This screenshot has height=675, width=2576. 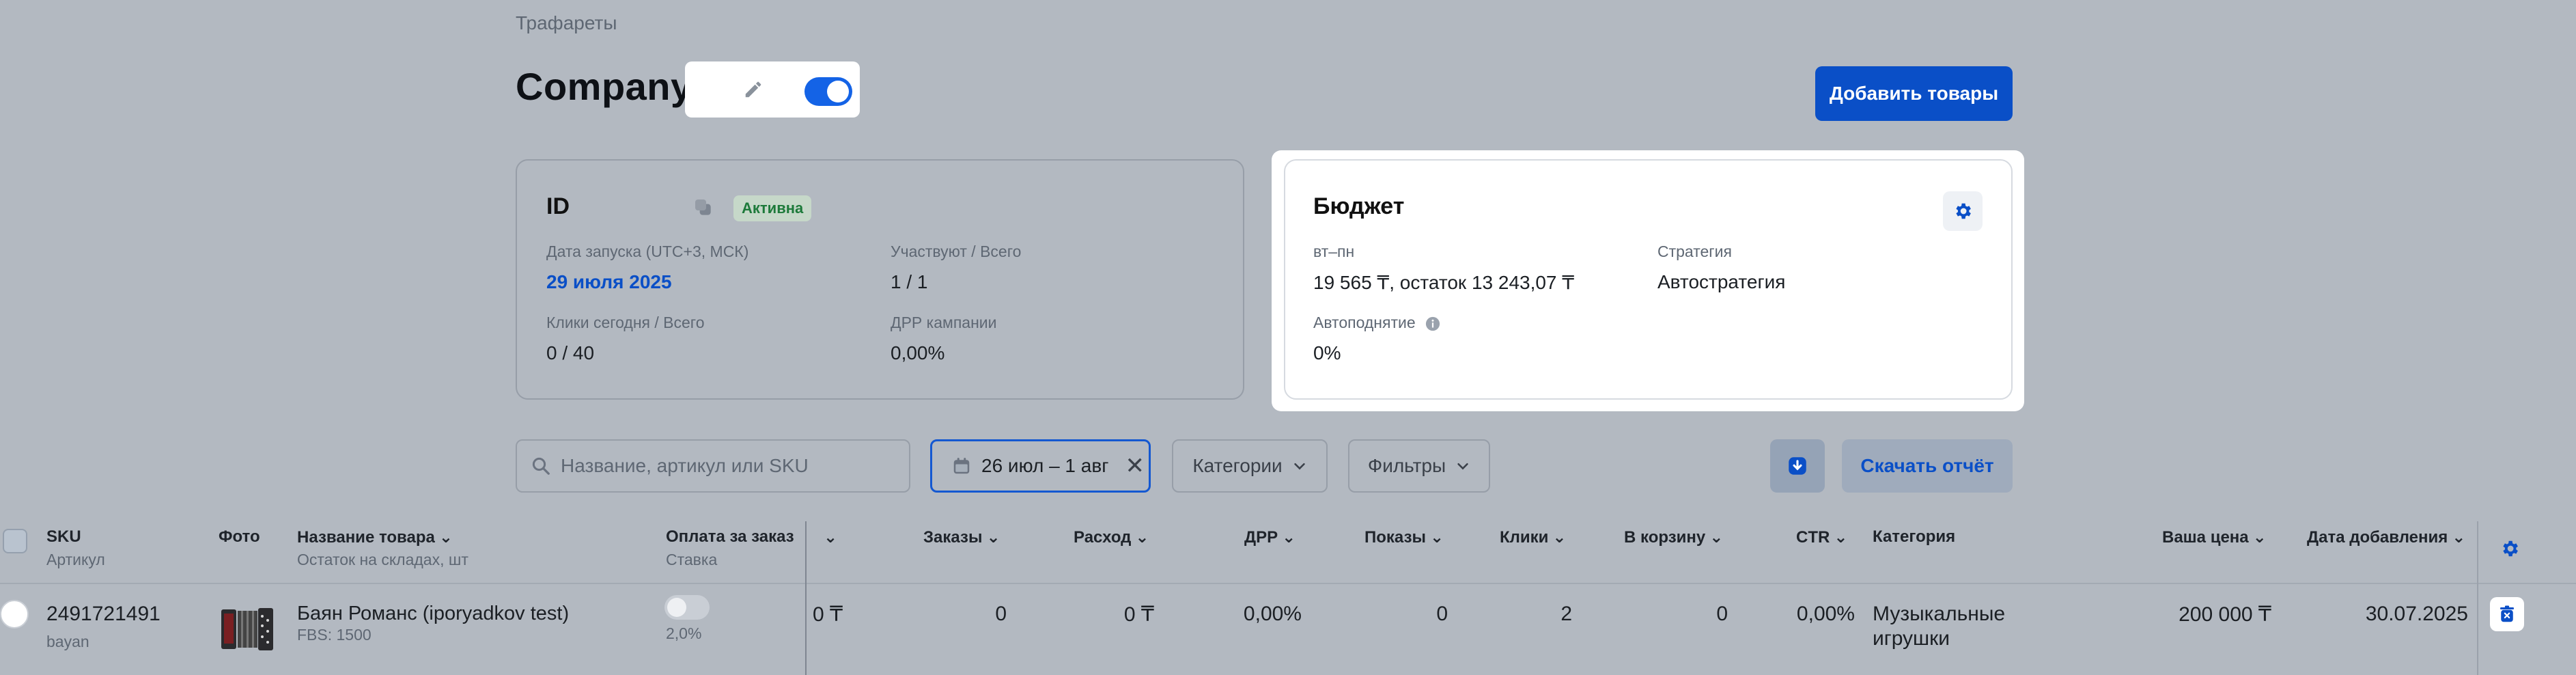 What do you see at coordinates (63, 537) in the screenshot?
I see `col-sku: SKU` at bounding box center [63, 537].